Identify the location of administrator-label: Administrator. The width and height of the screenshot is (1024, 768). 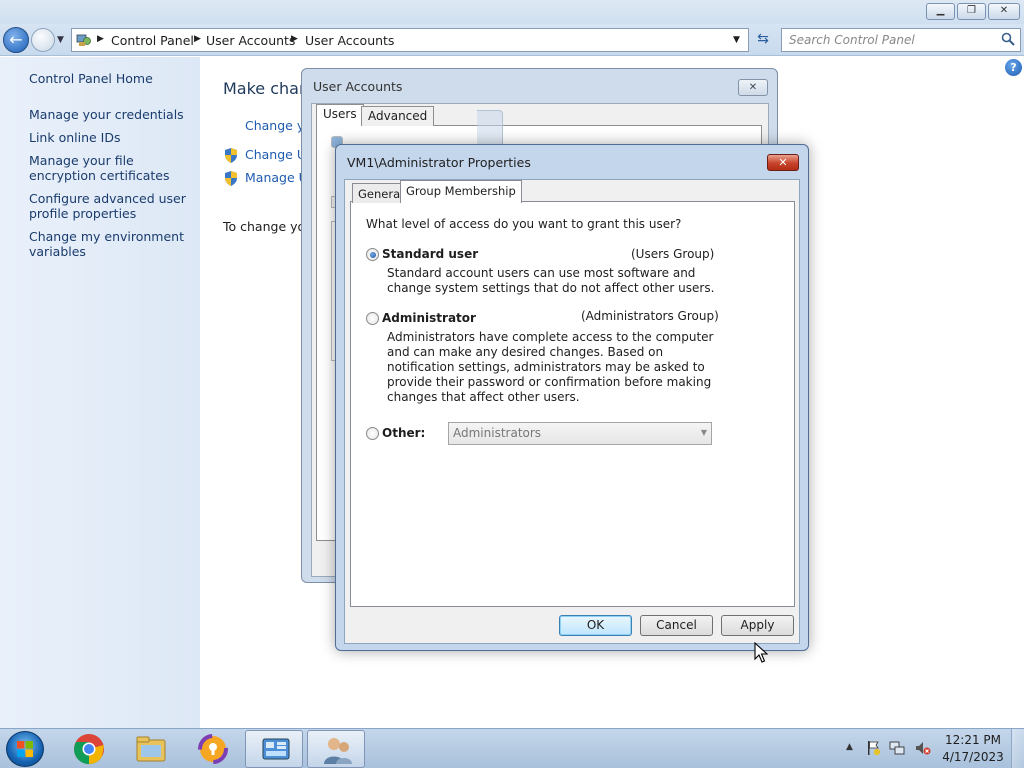
(429, 318).